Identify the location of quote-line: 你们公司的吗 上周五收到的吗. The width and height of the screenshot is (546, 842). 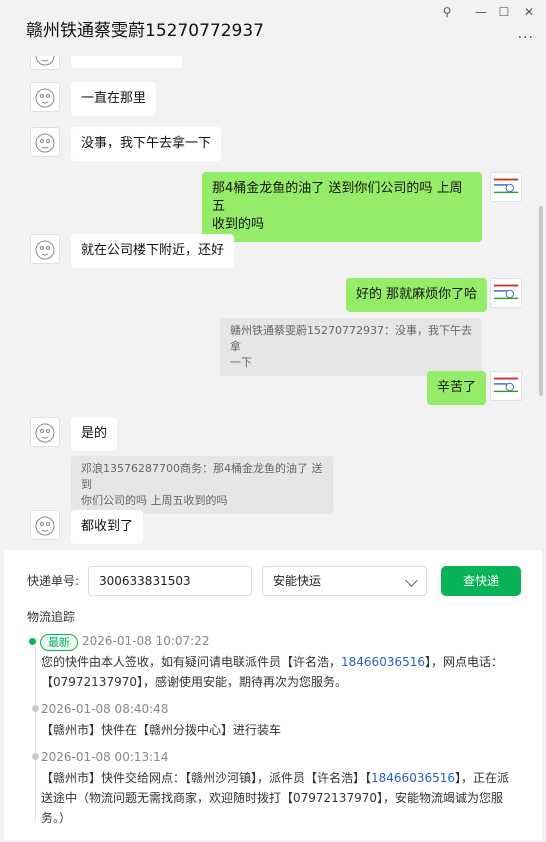
(154, 500).